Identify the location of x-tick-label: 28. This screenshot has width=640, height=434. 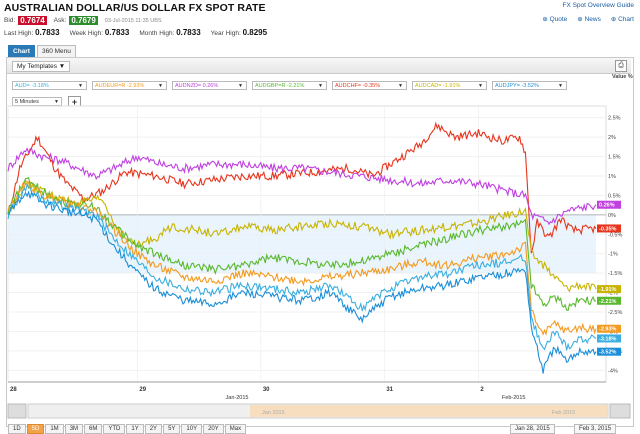
(13, 390).